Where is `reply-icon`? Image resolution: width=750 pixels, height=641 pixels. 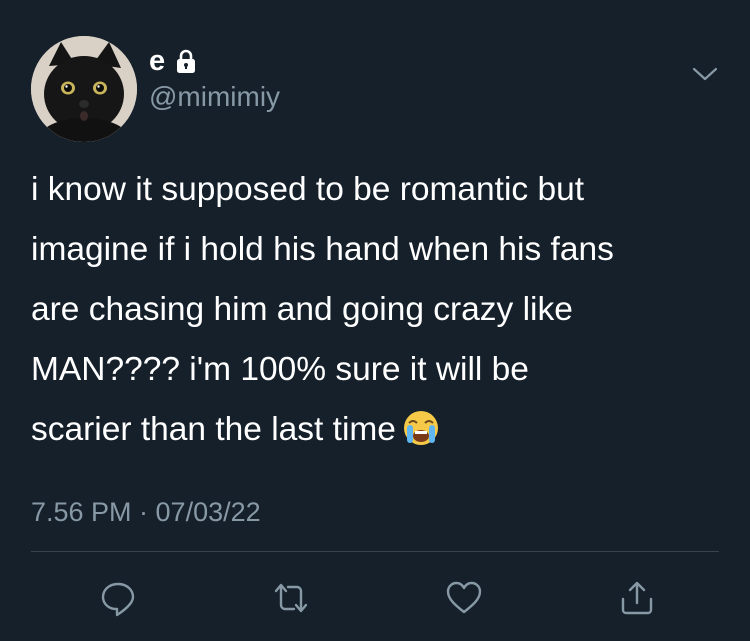
reply-icon is located at coordinates (118, 599).